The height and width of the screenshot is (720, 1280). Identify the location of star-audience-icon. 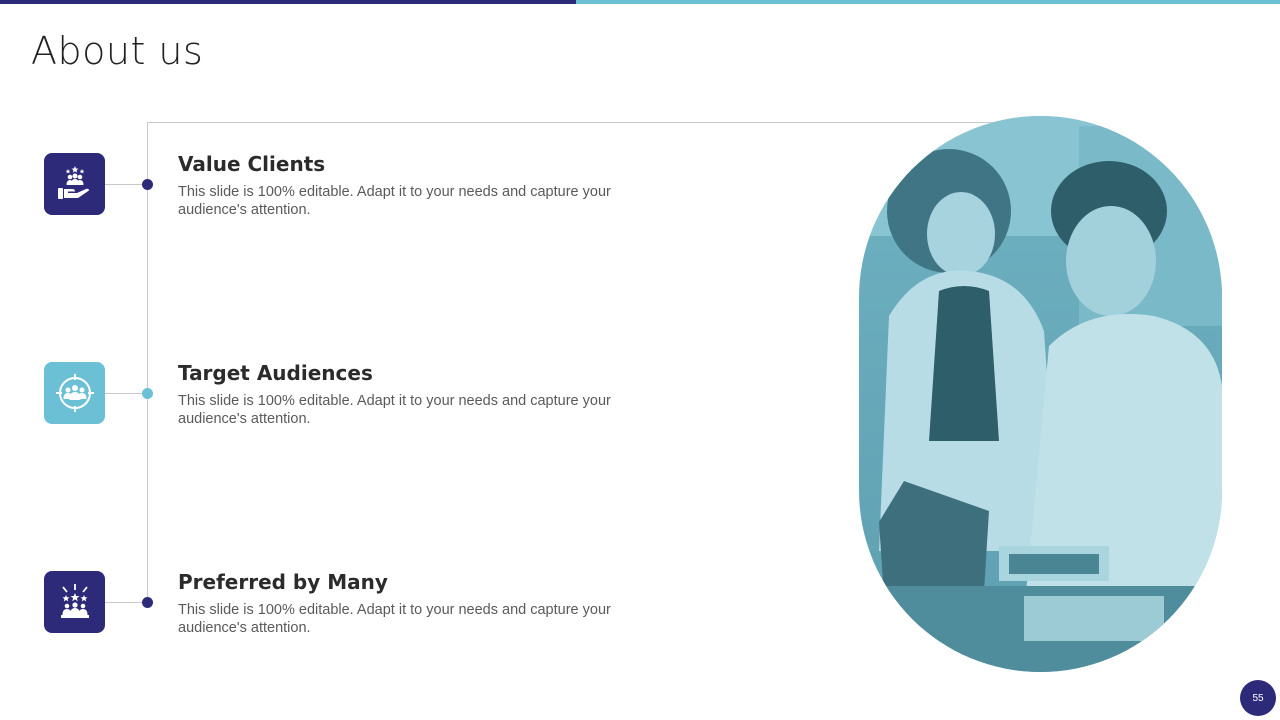
(74, 601).